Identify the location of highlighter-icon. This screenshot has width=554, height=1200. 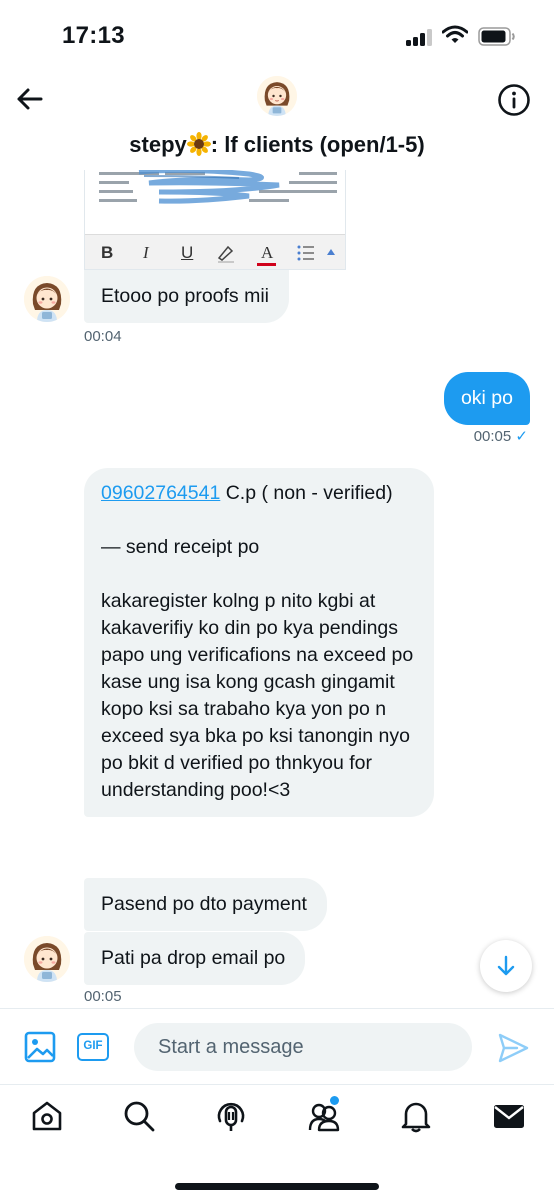
(225, 254).